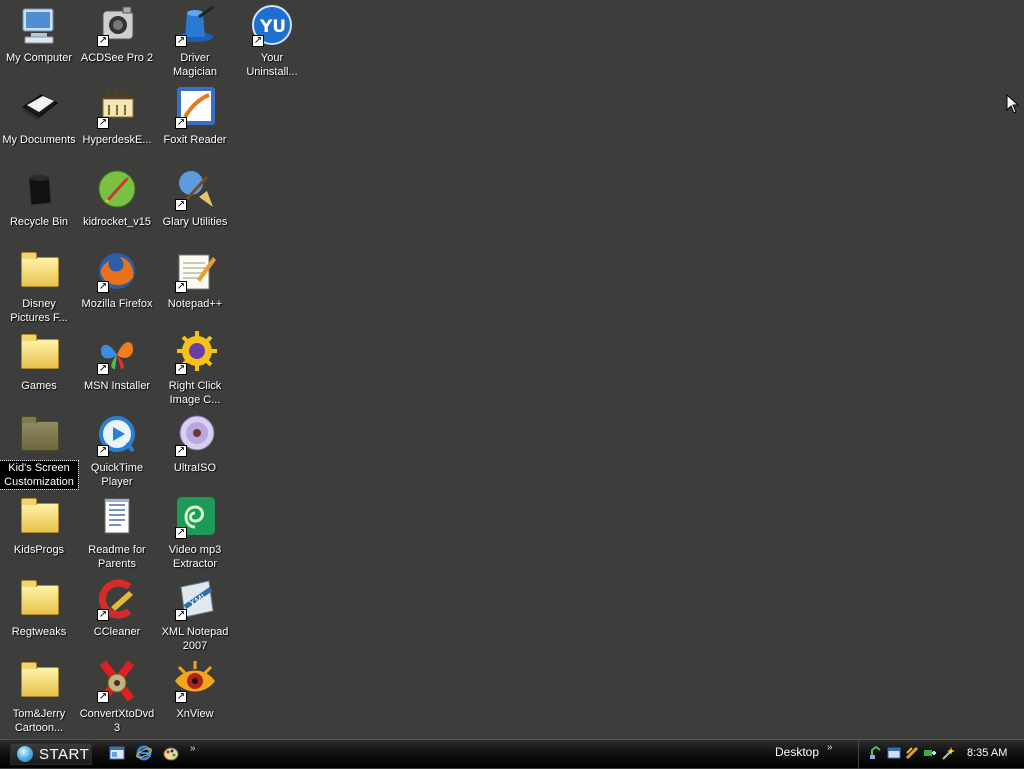  What do you see at coordinates (39, 25) in the screenshot?
I see `computer-icon` at bounding box center [39, 25].